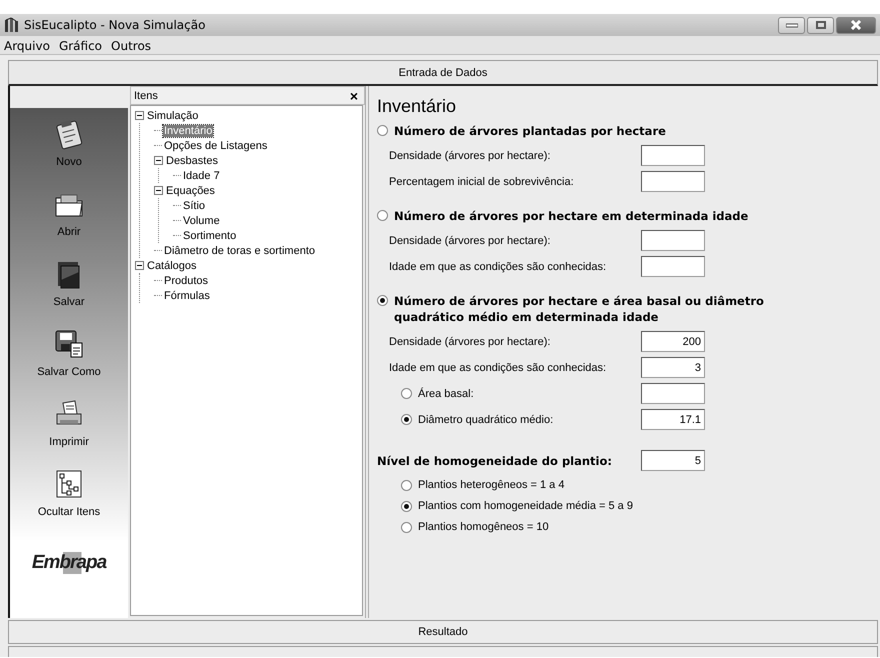  Describe the element at coordinates (172, 266) in the screenshot. I see `tree-item: Catálogos` at that location.